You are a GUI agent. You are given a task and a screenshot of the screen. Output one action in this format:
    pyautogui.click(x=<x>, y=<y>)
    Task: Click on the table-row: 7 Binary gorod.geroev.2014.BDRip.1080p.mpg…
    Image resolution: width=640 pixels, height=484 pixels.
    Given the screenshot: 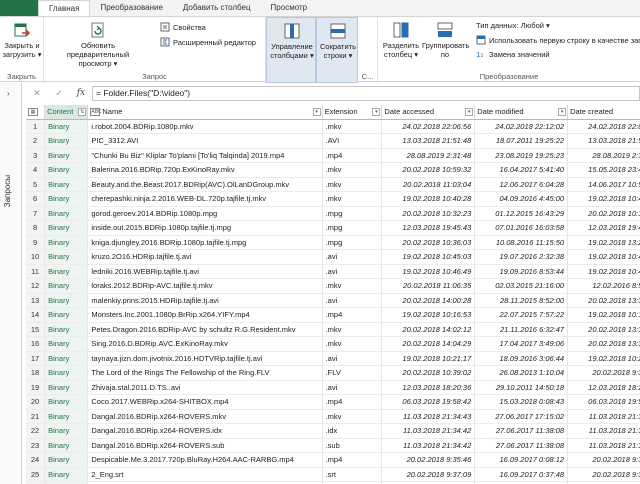 What is the action you would take?
    pyautogui.click(x=333, y=213)
    